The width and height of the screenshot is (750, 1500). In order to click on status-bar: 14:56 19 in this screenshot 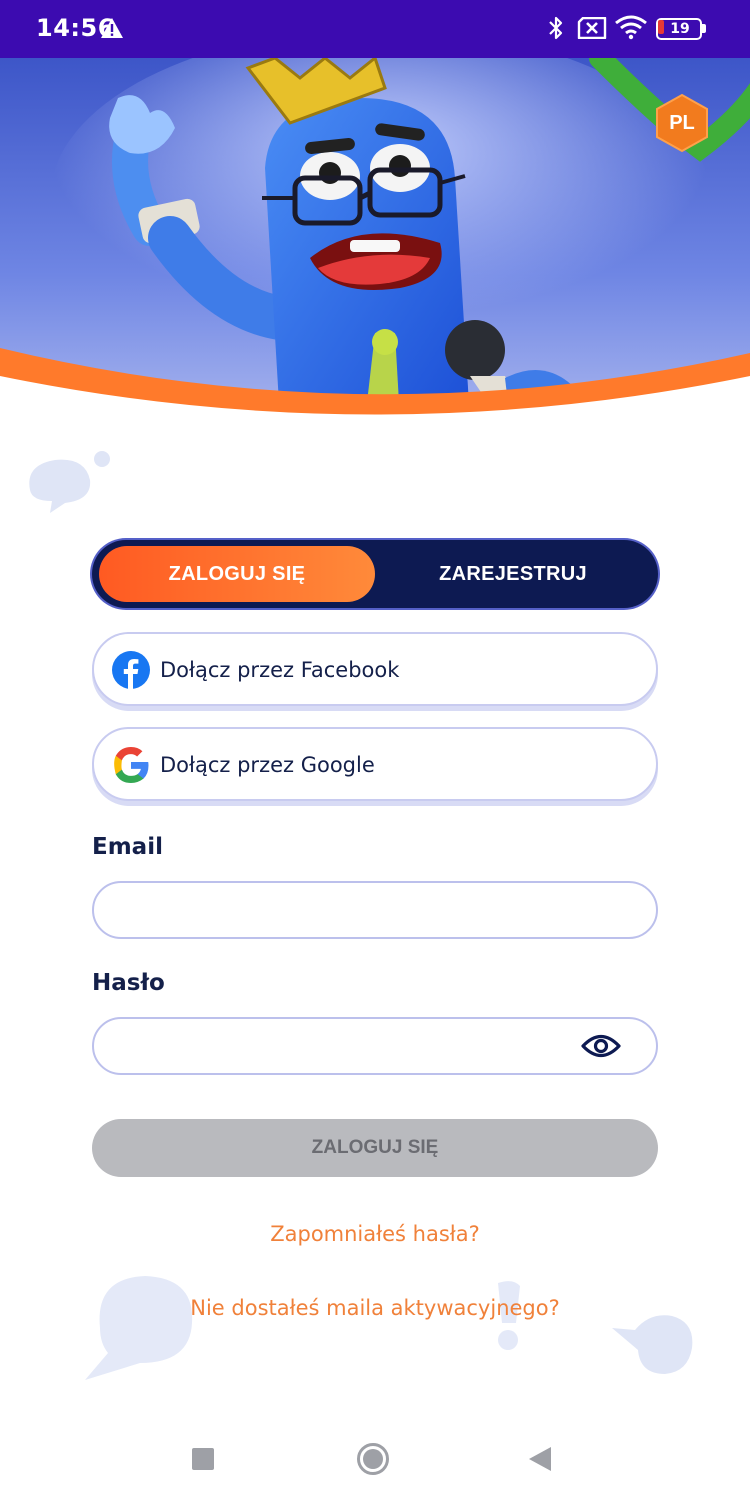, I will do `click(375, 29)`.